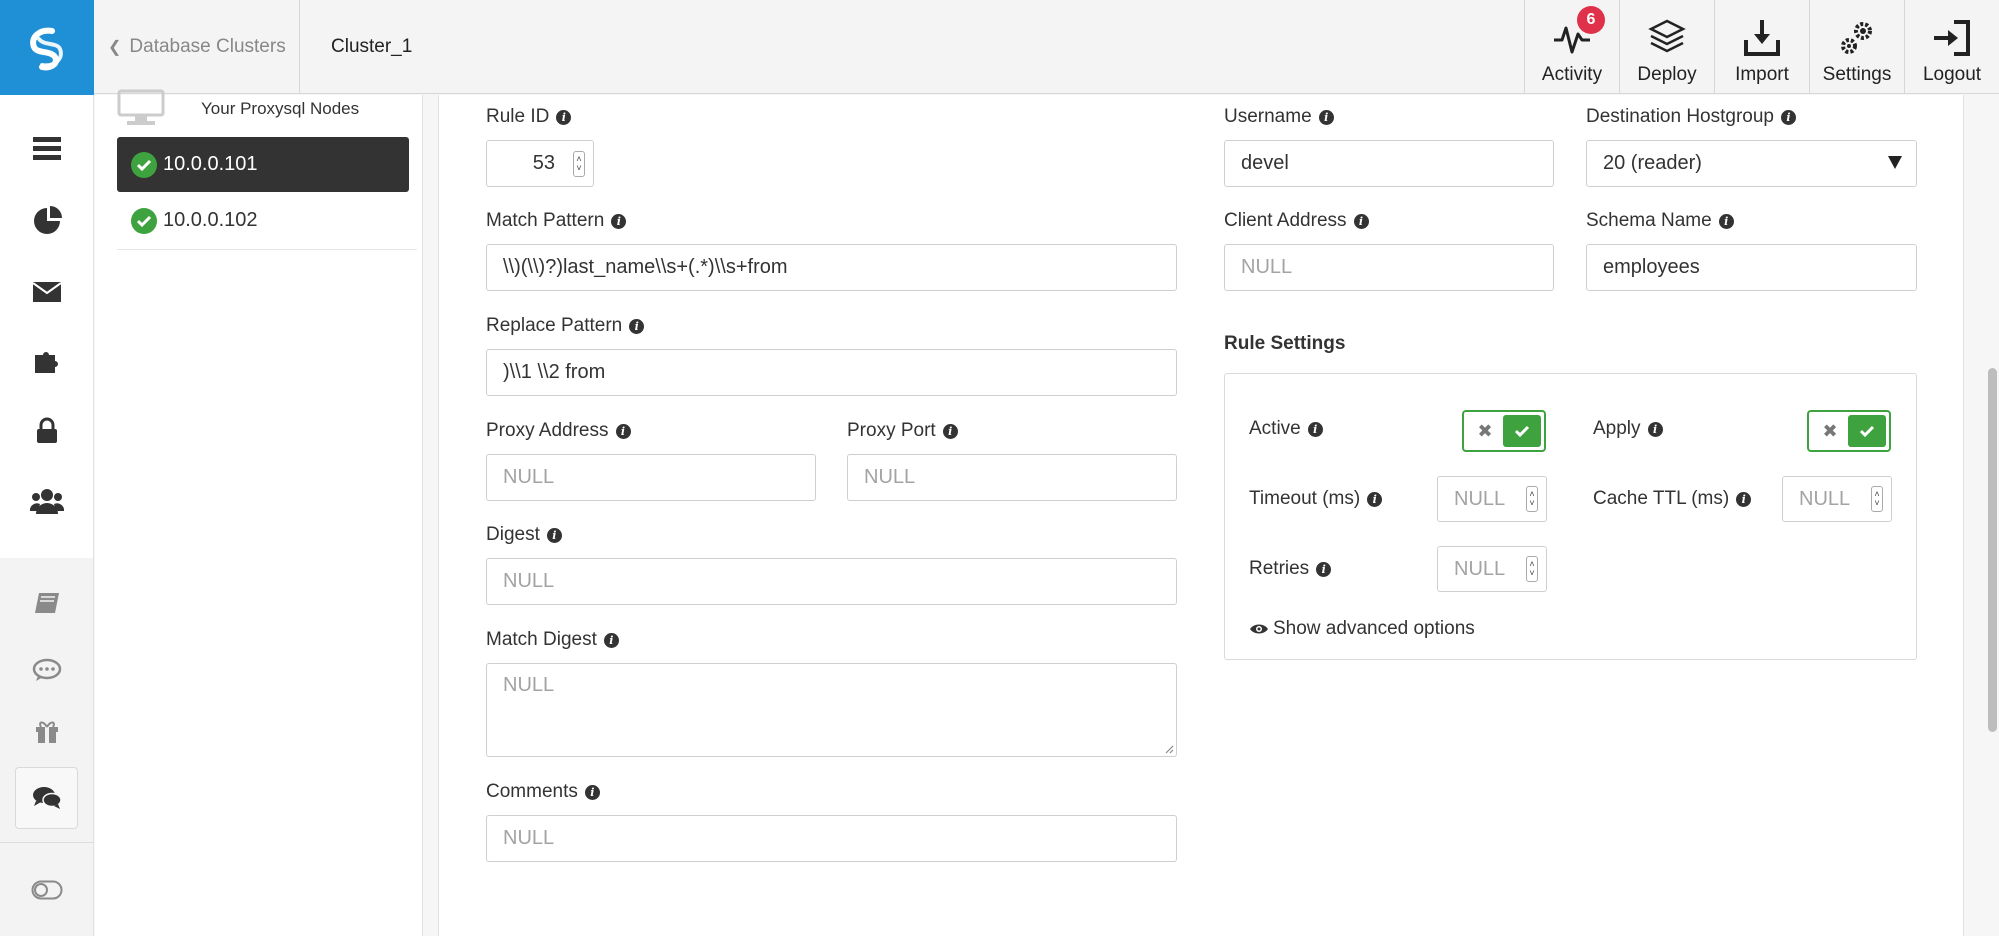 The image size is (1999, 936). I want to click on client-address-label: Client Address i, so click(1296, 221).